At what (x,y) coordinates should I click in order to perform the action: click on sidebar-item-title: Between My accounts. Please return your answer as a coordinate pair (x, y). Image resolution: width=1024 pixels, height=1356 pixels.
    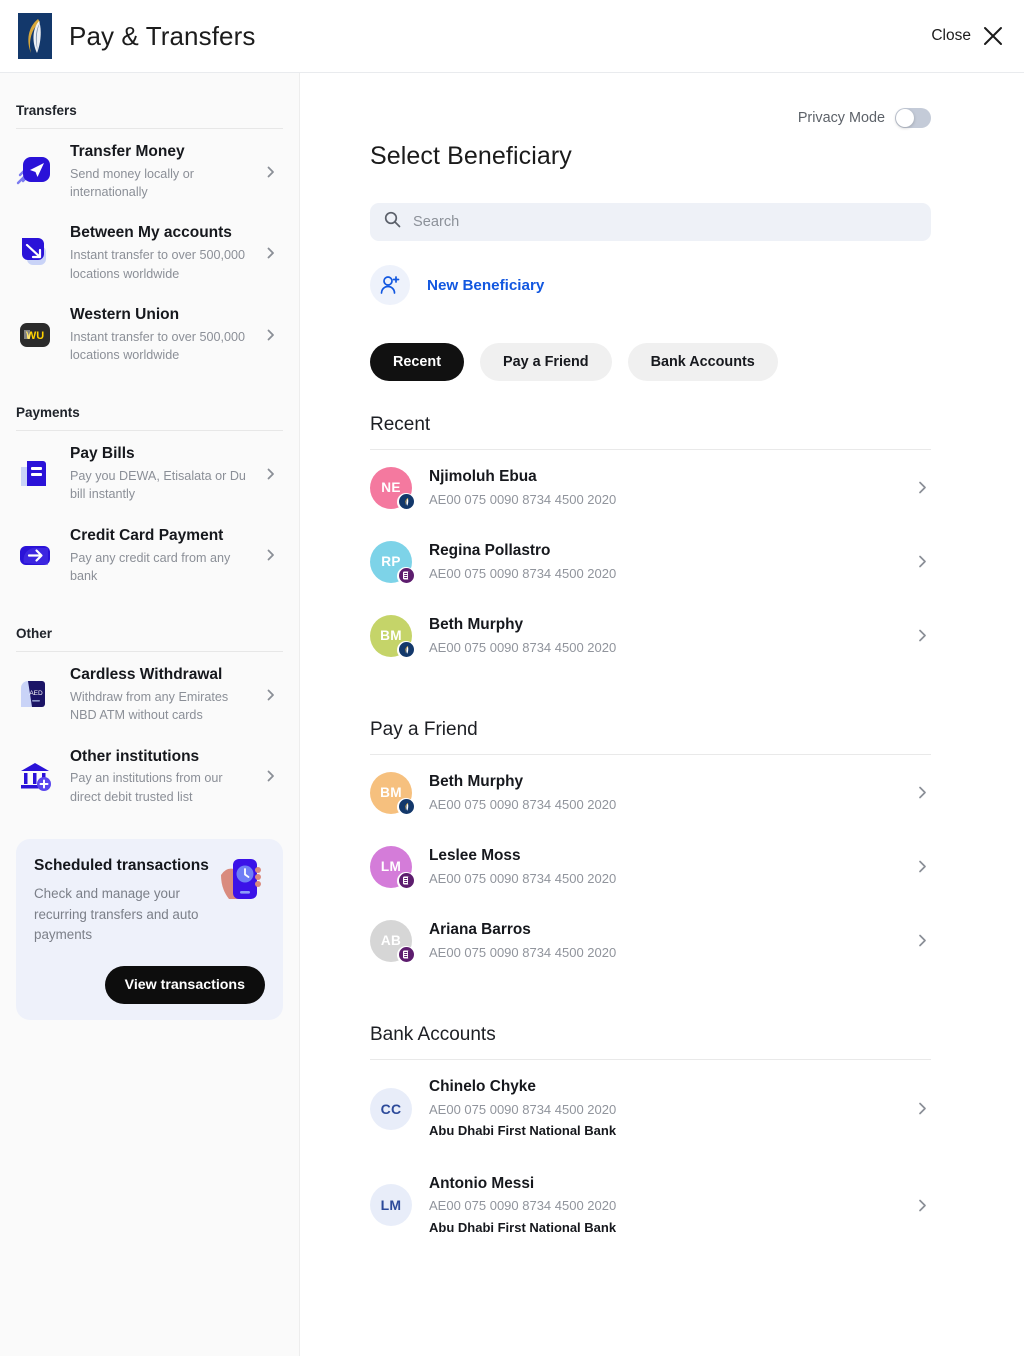
    Looking at the image, I should click on (151, 233).